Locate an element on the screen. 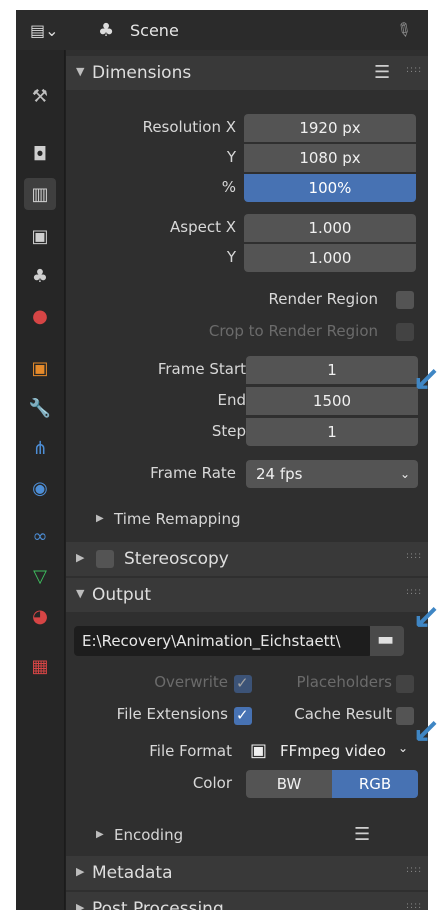 This screenshot has width=445, height=910. stereoscopy-checkbox is located at coordinates (105, 559).